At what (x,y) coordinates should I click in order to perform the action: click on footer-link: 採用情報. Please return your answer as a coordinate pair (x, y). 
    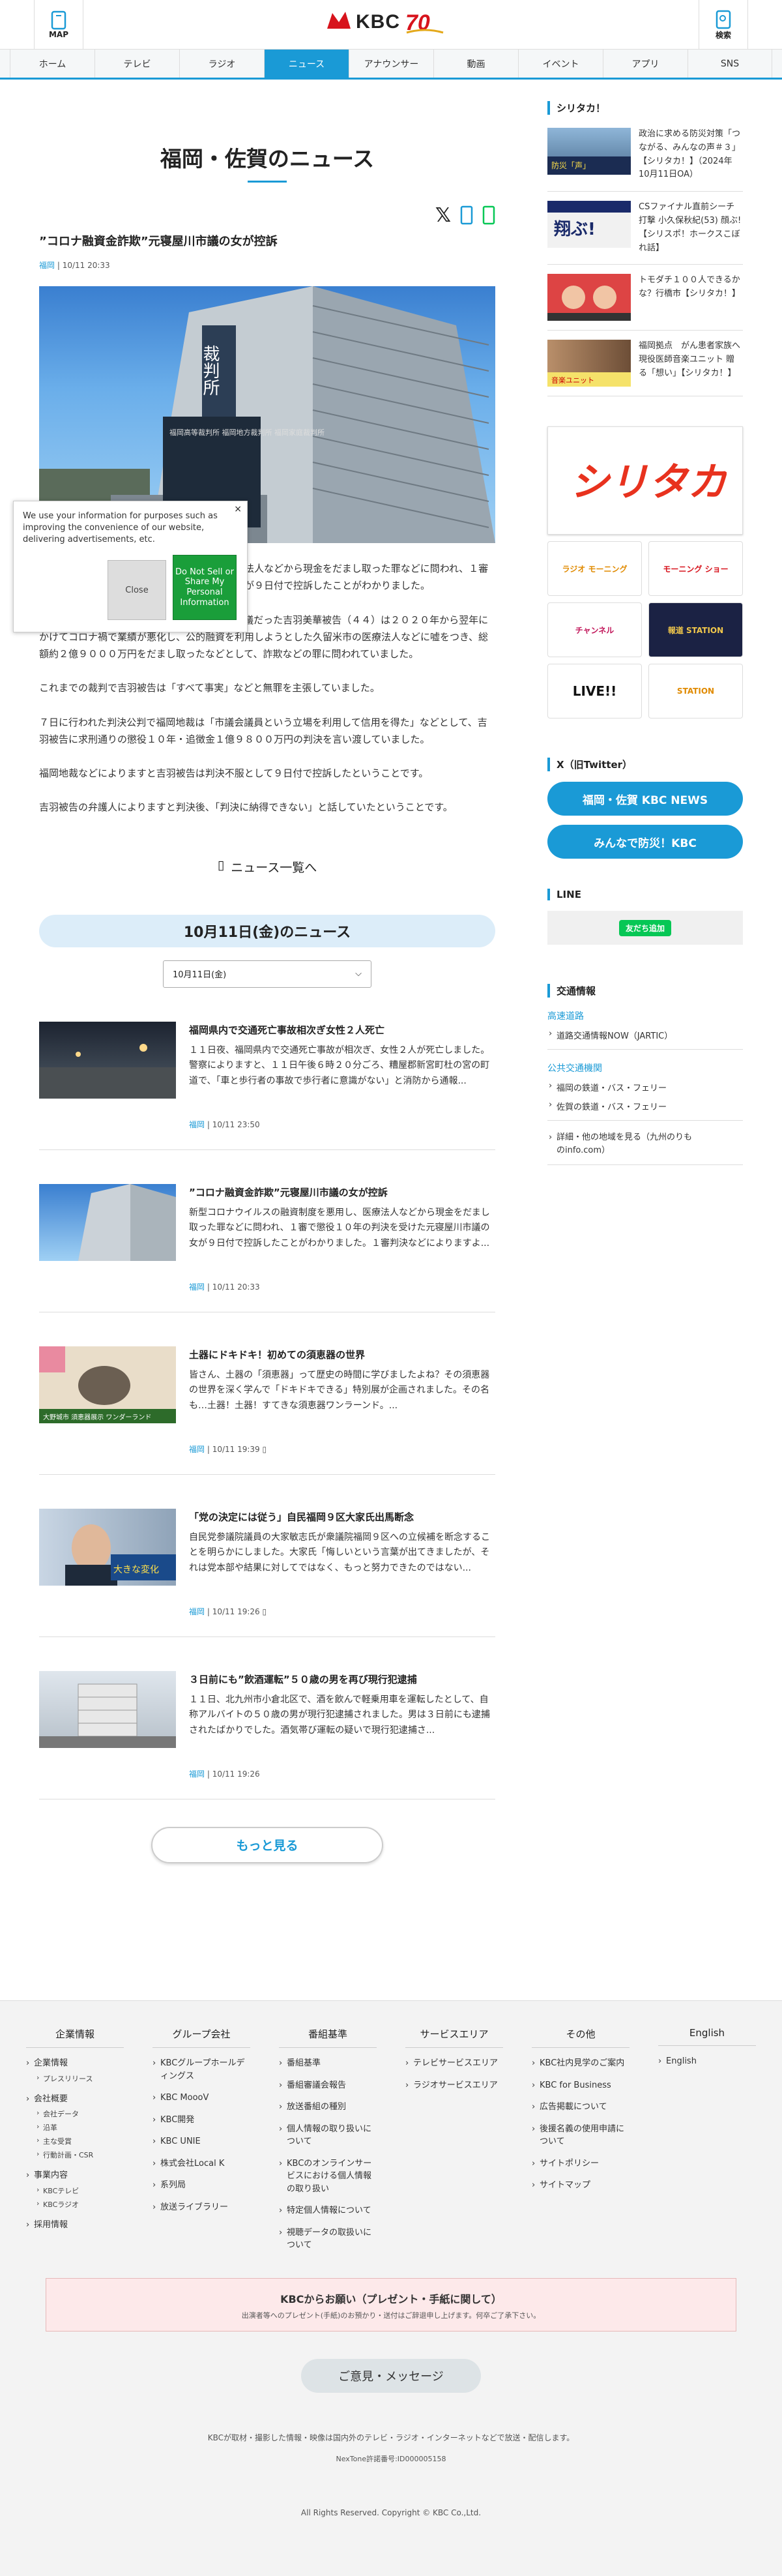
    Looking at the image, I should click on (75, 2225).